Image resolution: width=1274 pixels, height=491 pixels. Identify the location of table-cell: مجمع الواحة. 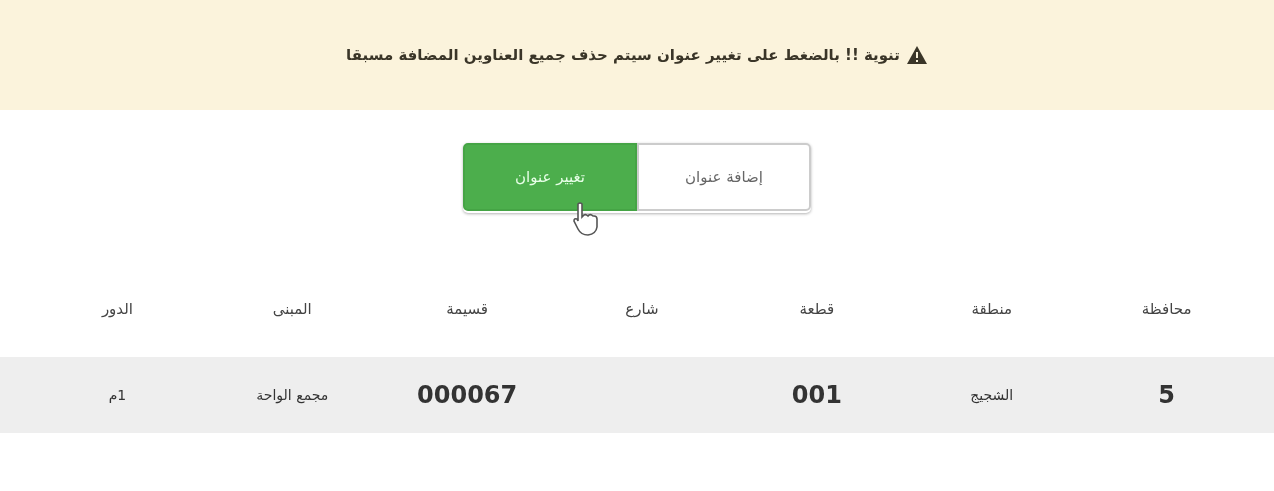
(292, 395).